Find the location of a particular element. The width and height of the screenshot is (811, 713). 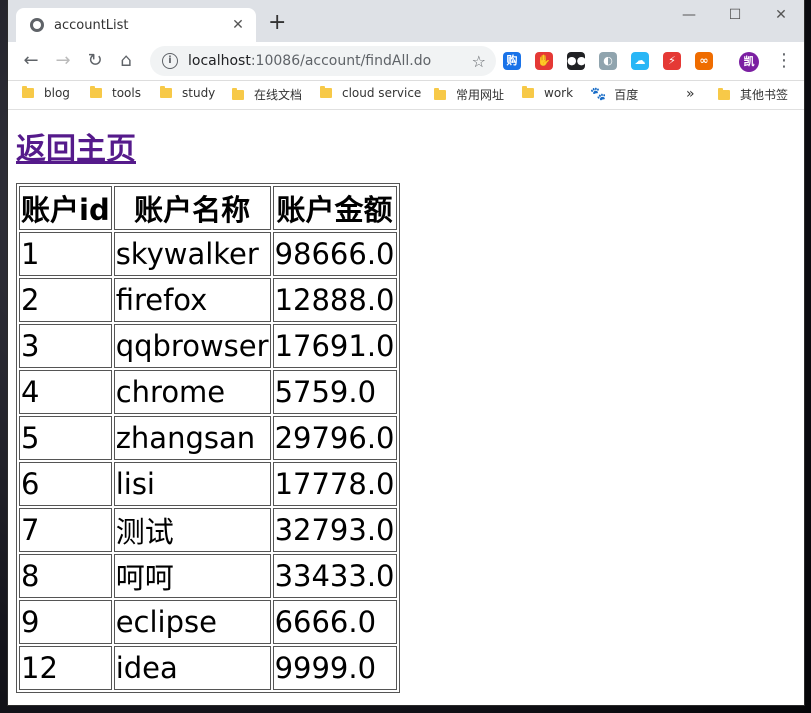

cell-amount: 5759.0 is located at coordinates (334, 392).